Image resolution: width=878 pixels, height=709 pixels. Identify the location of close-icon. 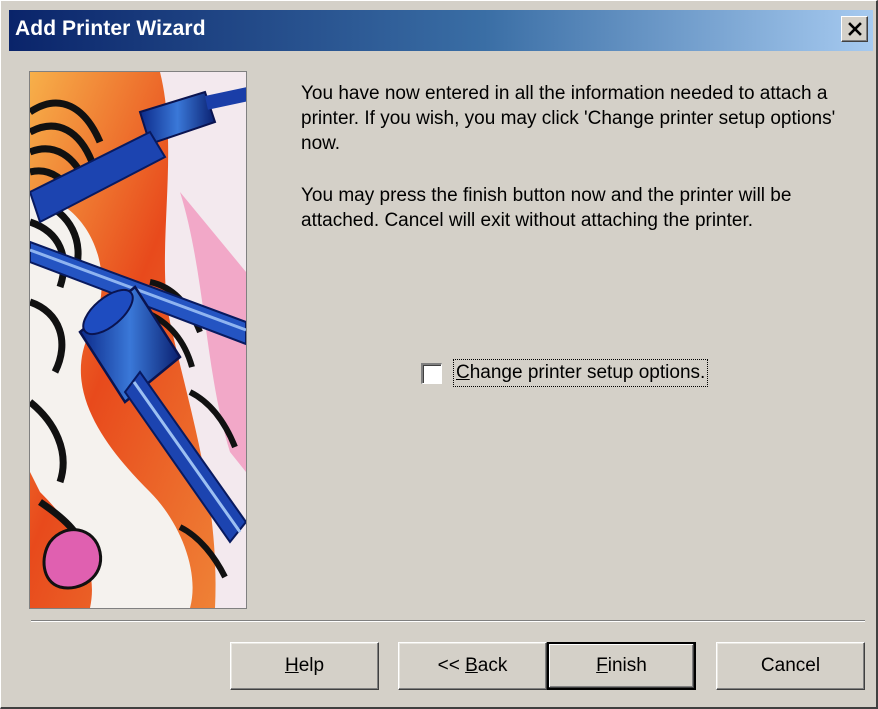
(855, 29).